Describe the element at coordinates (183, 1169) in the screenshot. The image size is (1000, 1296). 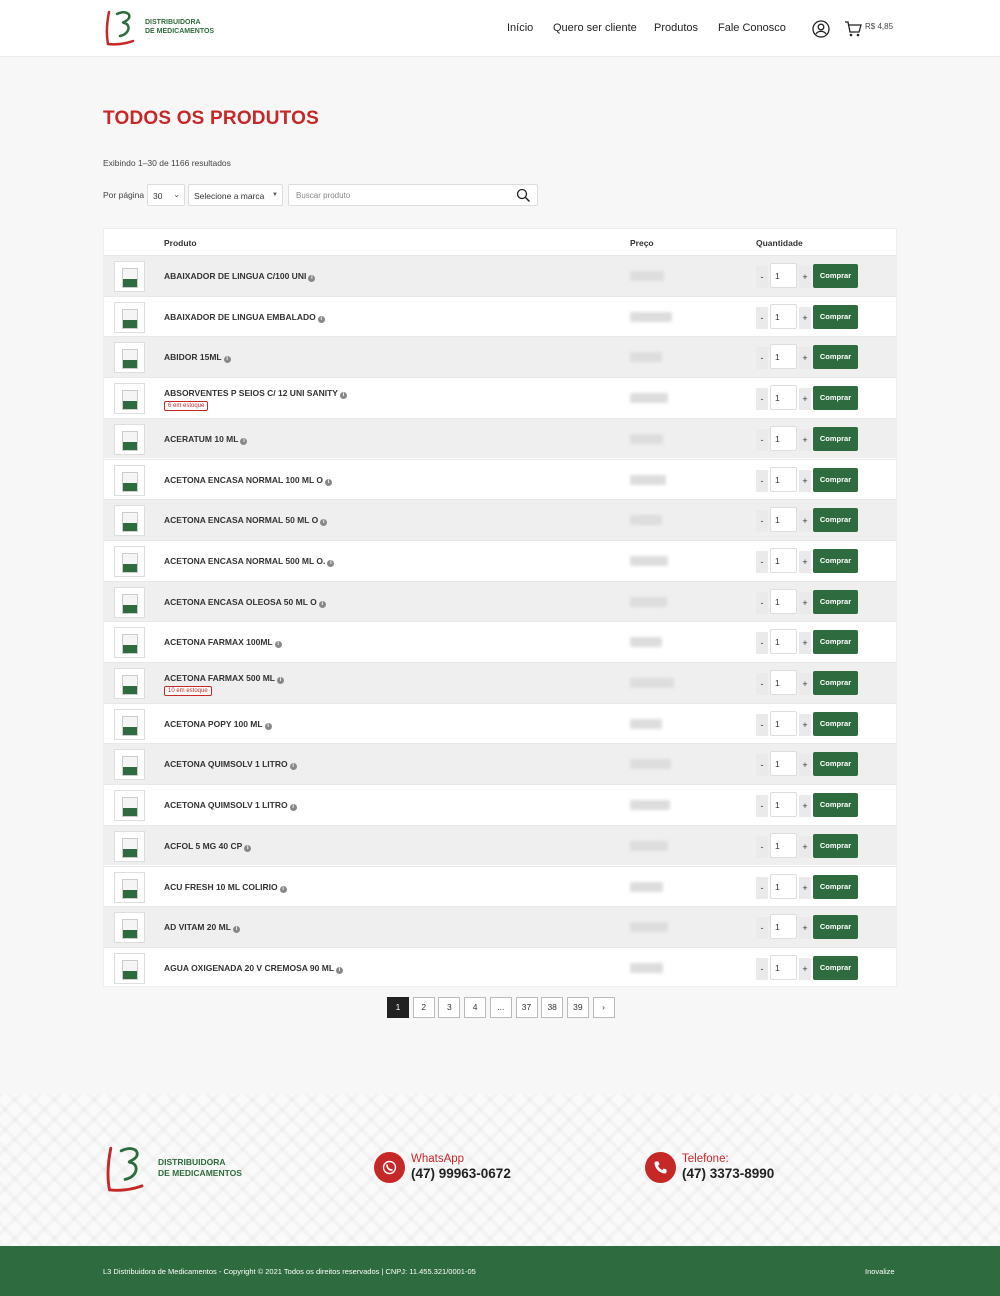
I see `footer-logo: DISTRIBUIDORA DE MEDICAMENTOS` at that location.